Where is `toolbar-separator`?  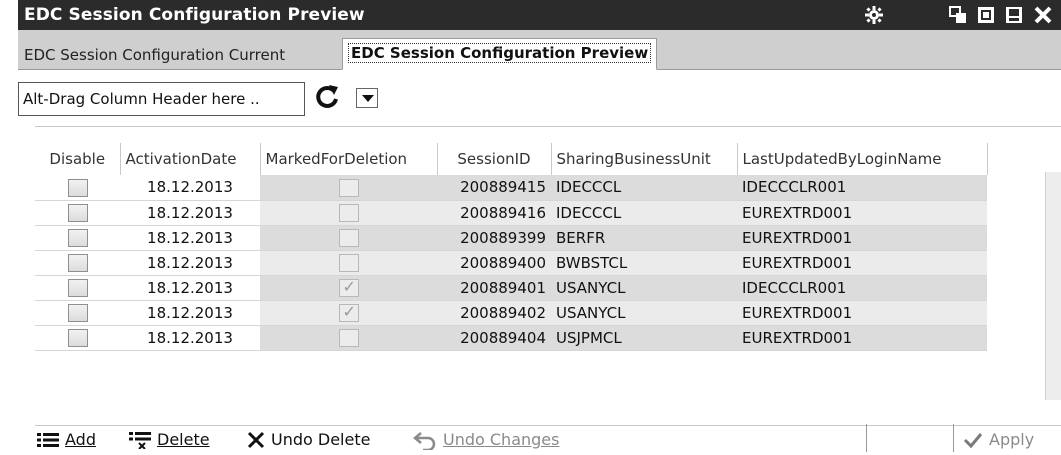 toolbar-separator is located at coordinates (953, 438).